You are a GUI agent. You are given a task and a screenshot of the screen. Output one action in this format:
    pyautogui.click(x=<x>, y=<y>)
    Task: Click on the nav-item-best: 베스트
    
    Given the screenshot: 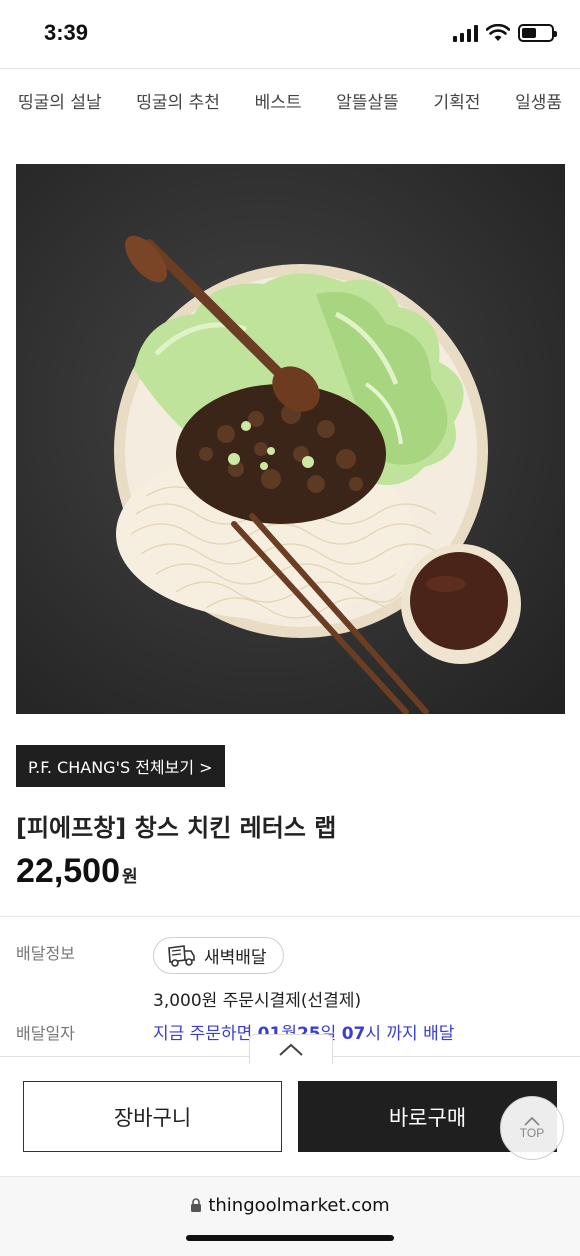 What is the action you would take?
    pyautogui.click(x=278, y=100)
    